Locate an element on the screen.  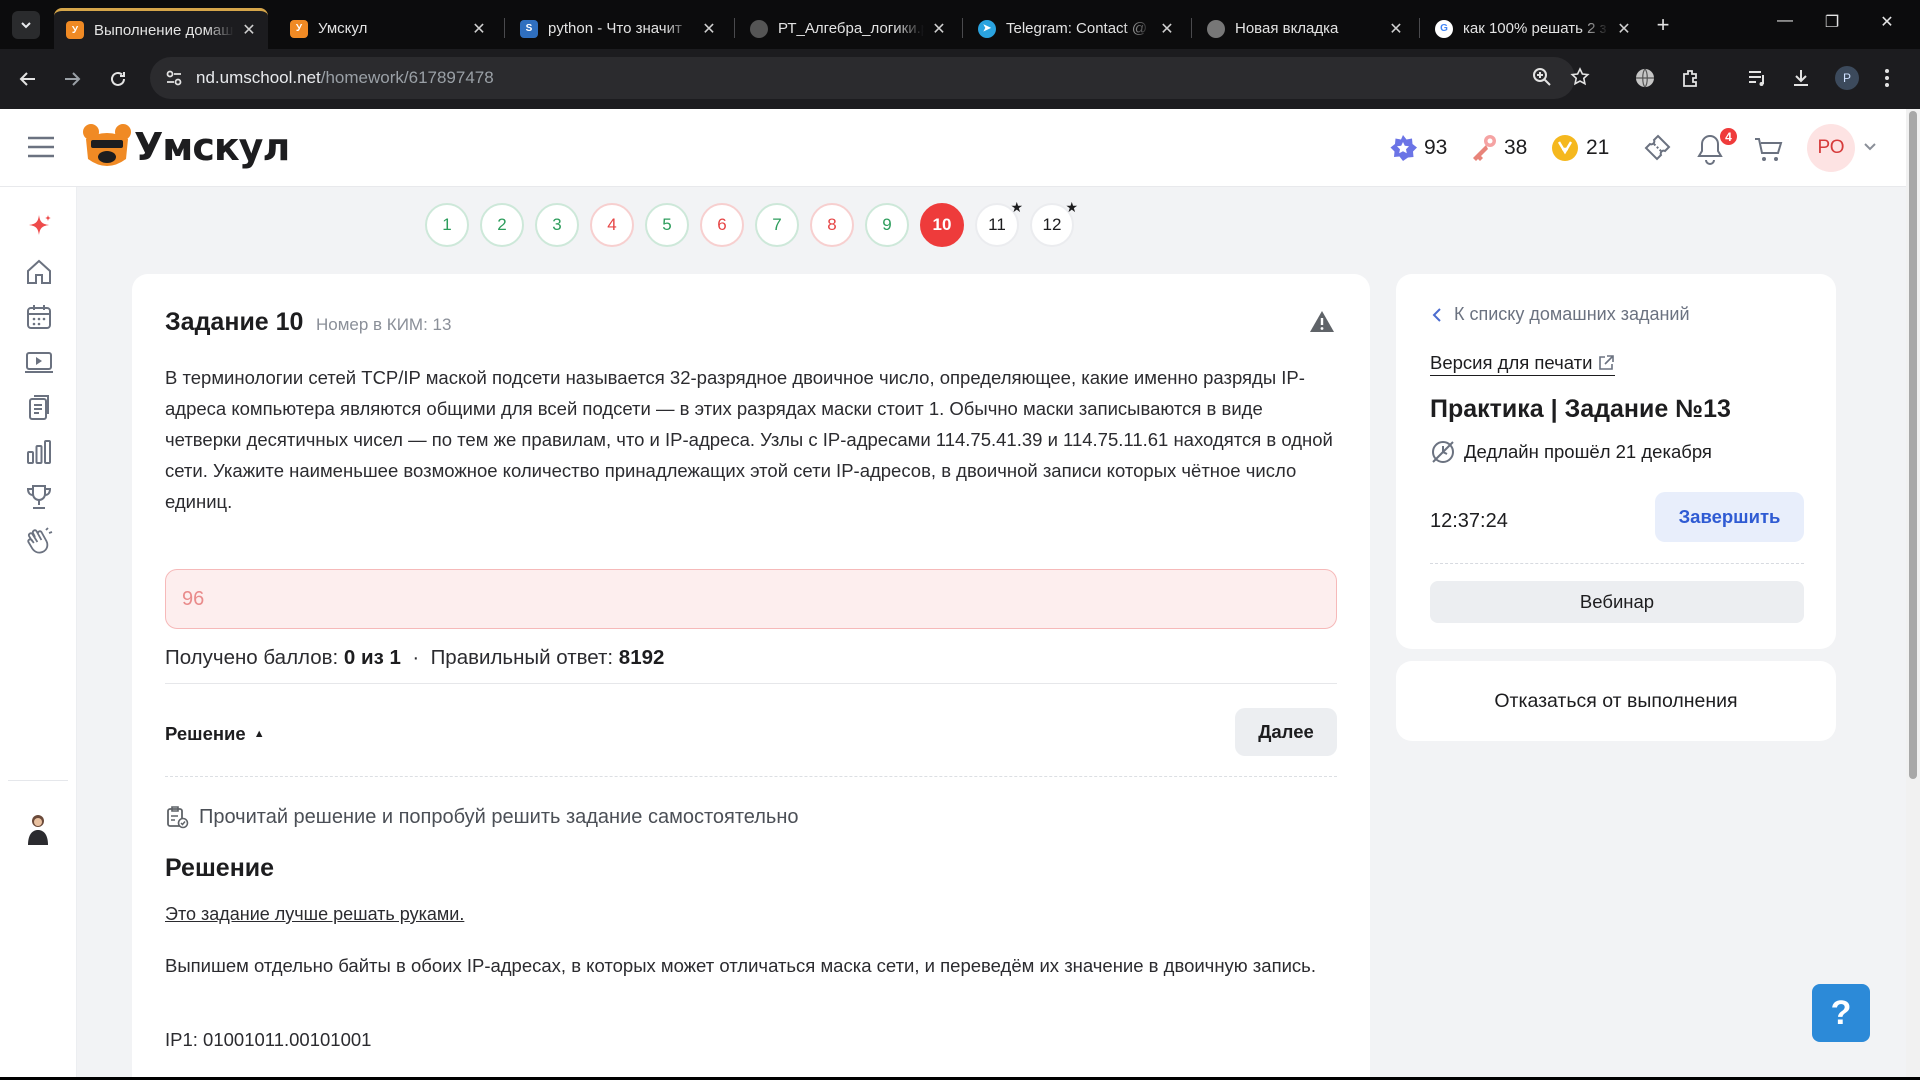
restore-window-button: ❐ is located at coordinates (1832, 22).